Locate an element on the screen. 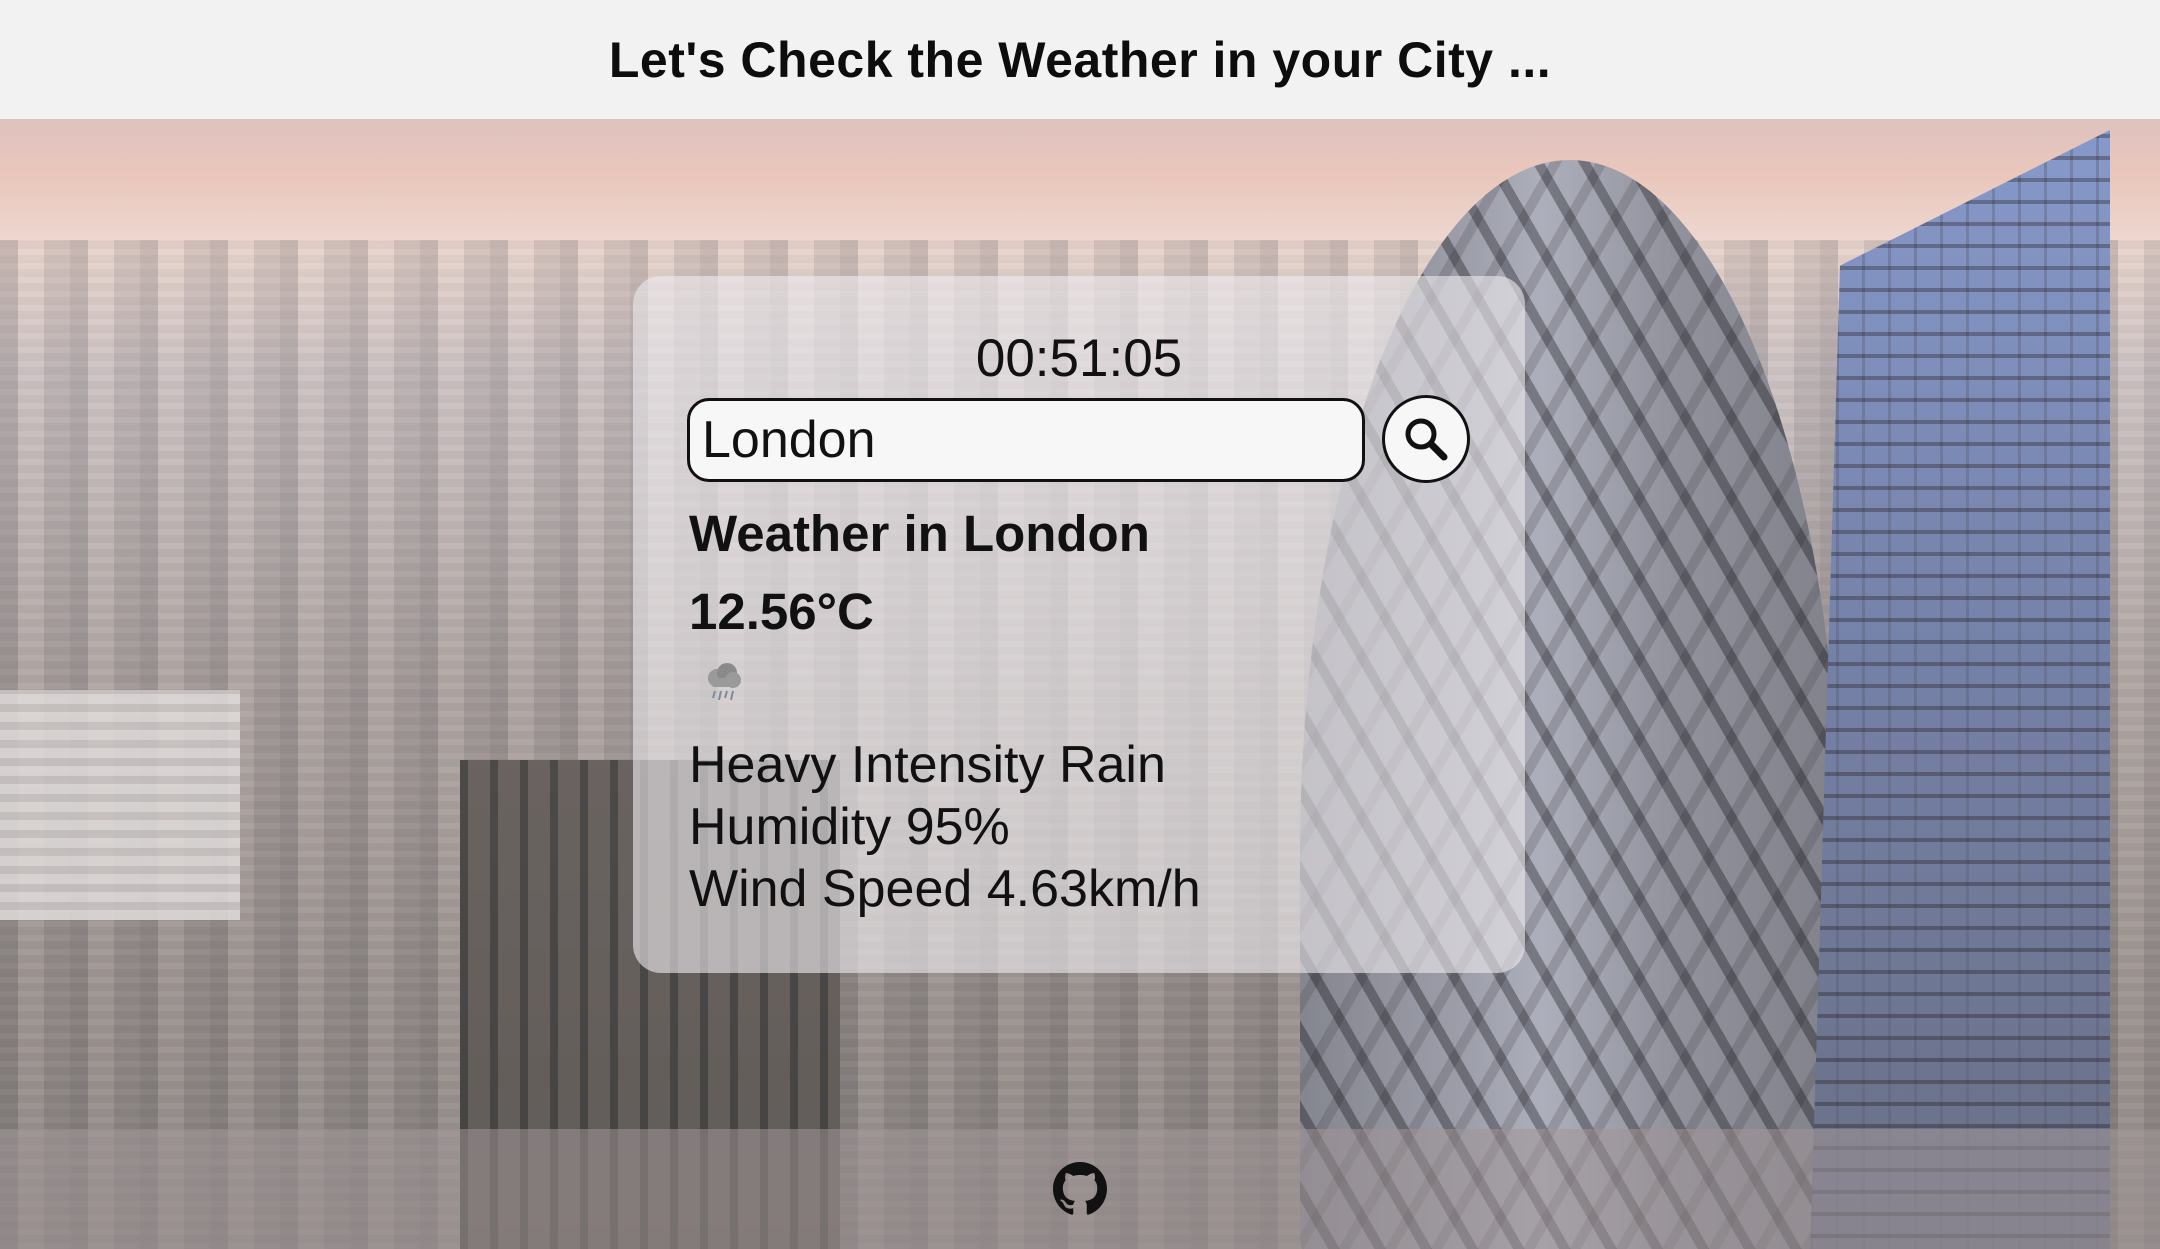  weather-description: Heavy Intensity Rain is located at coordinates (927, 765).